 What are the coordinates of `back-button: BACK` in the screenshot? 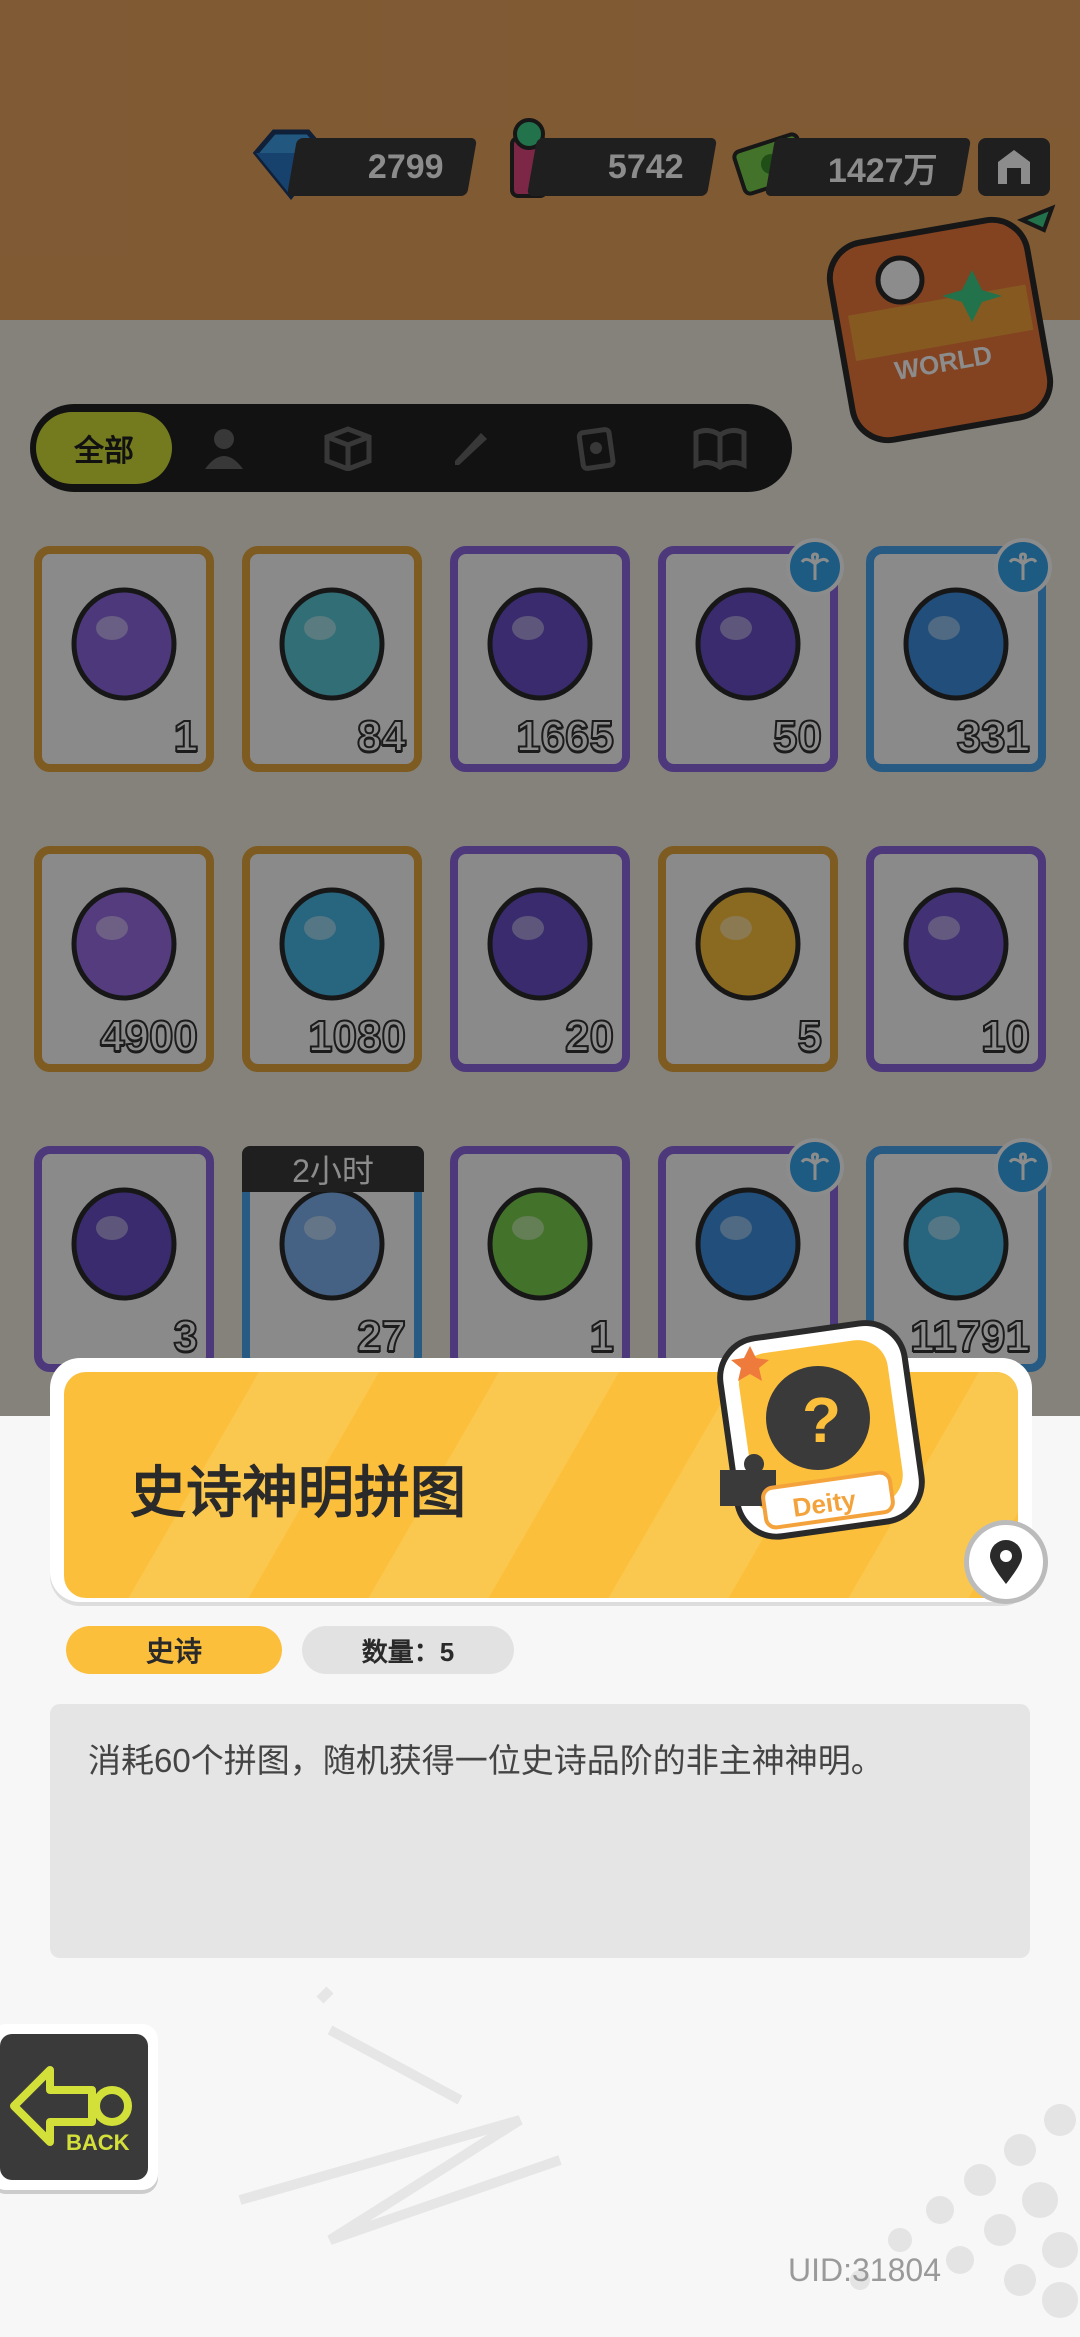 It's located at (79, 2107).